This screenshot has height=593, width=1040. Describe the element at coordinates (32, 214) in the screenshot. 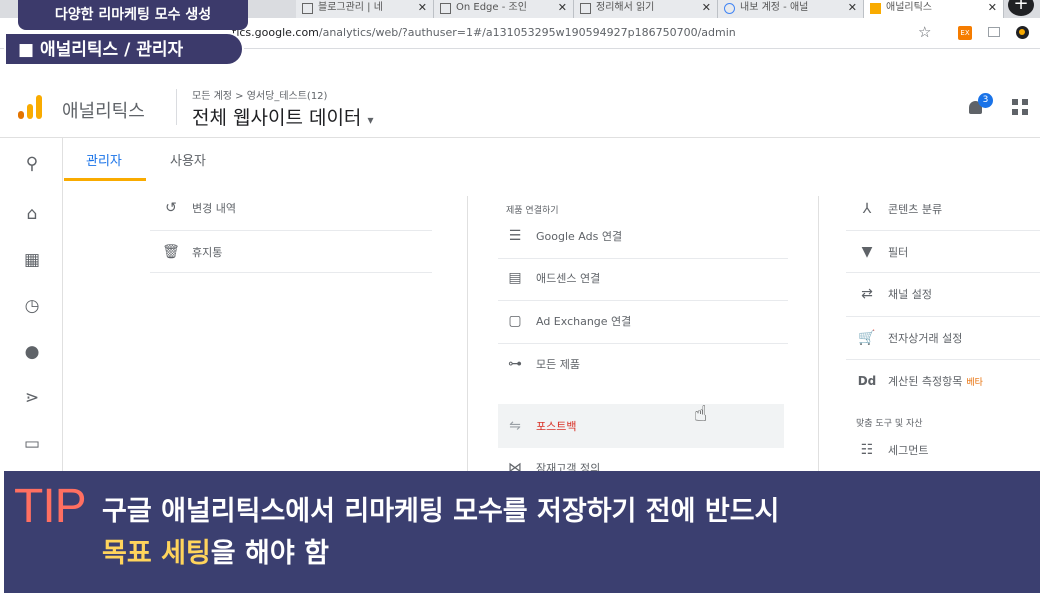

I see `home-icon: ⌂` at that location.